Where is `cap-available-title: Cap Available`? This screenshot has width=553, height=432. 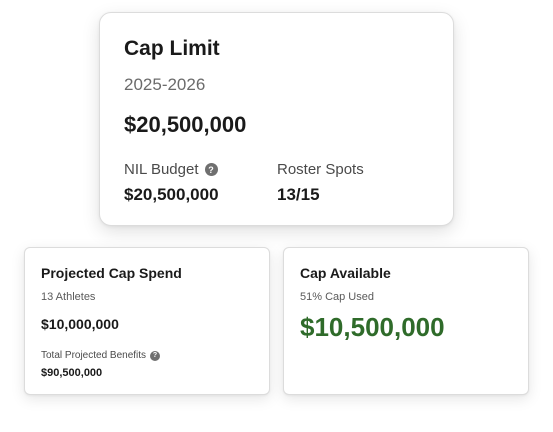
cap-available-title: Cap Available is located at coordinates (345, 273).